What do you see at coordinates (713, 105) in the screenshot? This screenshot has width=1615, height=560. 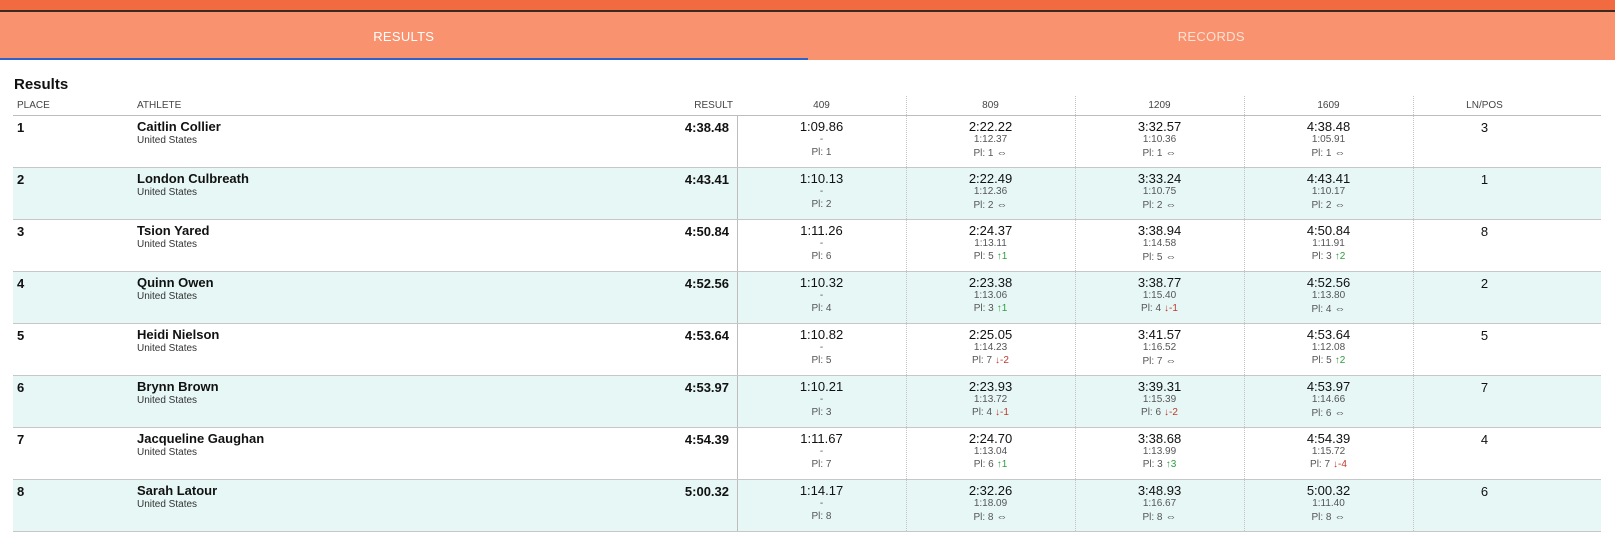 I see `header-result: RESULT` at bounding box center [713, 105].